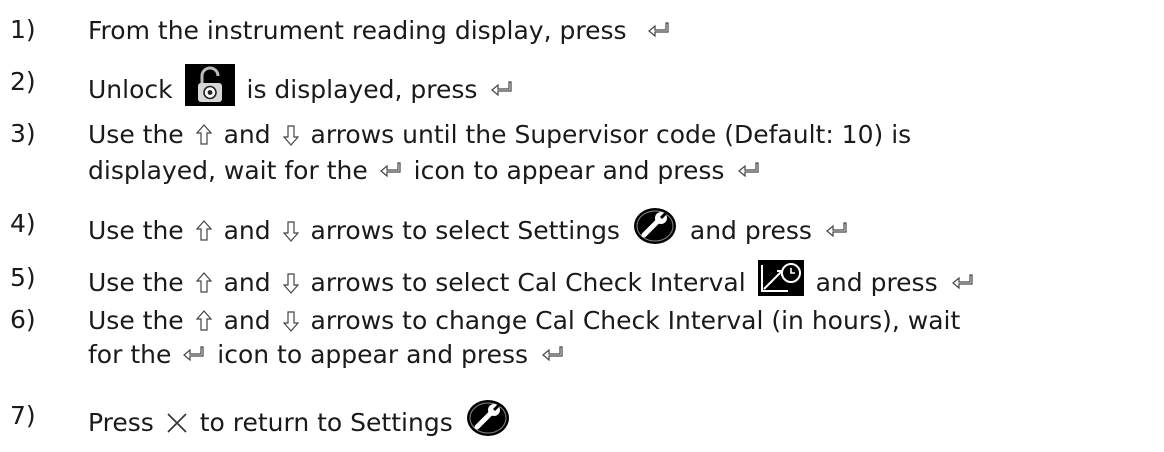 The height and width of the screenshot is (452, 1164). Describe the element at coordinates (177, 423) in the screenshot. I see `x-close-icon` at that location.